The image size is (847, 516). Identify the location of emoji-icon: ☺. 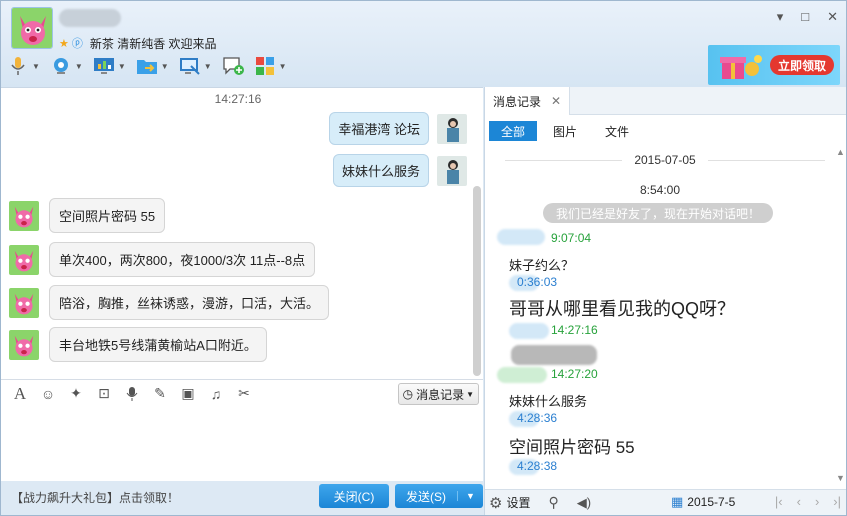
(48, 394).